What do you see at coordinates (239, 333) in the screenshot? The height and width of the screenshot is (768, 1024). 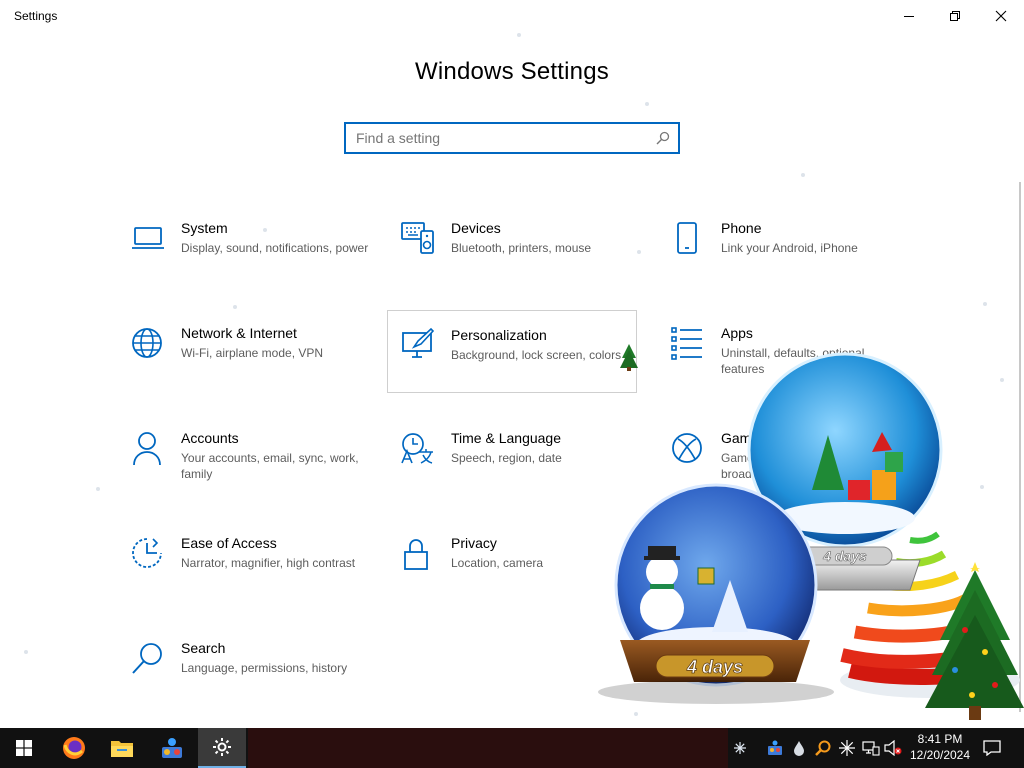 I see `tile-title: Network & Internet` at bounding box center [239, 333].